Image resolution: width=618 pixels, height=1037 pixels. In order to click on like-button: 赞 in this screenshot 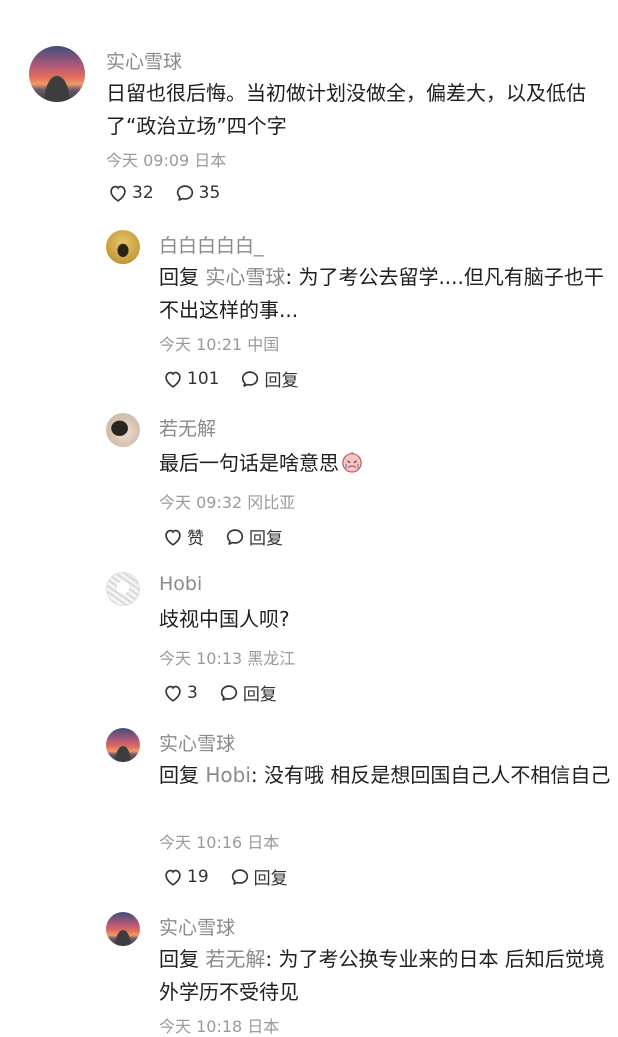, I will do `click(183, 536)`.